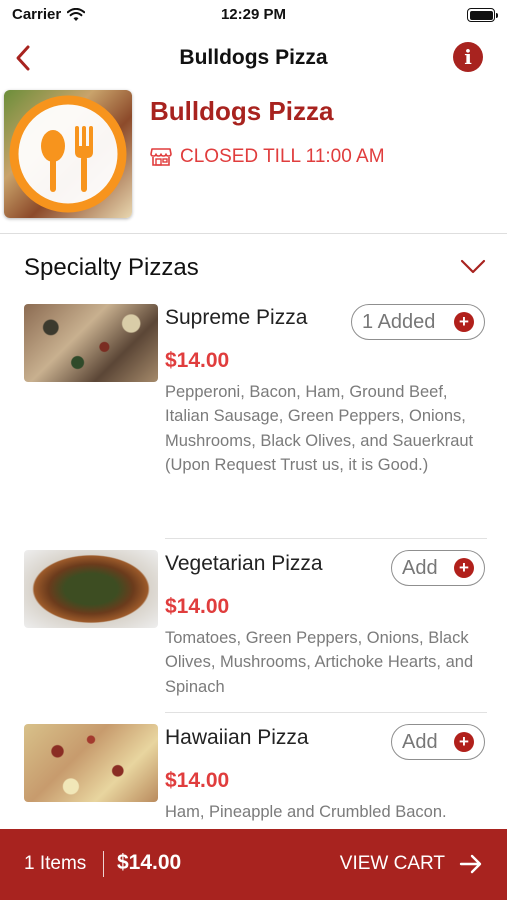 The image size is (507, 900). Describe the element at coordinates (399, 321) in the screenshot. I see `add-button-label: 1 Added` at that location.